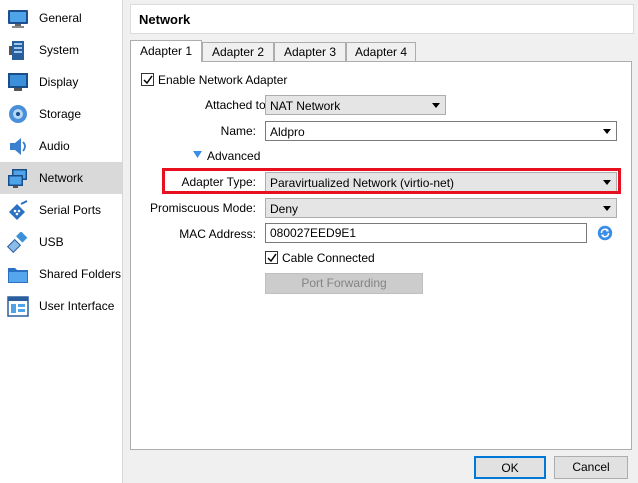  I want to click on name-value: Aldpro, so click(287, 132).